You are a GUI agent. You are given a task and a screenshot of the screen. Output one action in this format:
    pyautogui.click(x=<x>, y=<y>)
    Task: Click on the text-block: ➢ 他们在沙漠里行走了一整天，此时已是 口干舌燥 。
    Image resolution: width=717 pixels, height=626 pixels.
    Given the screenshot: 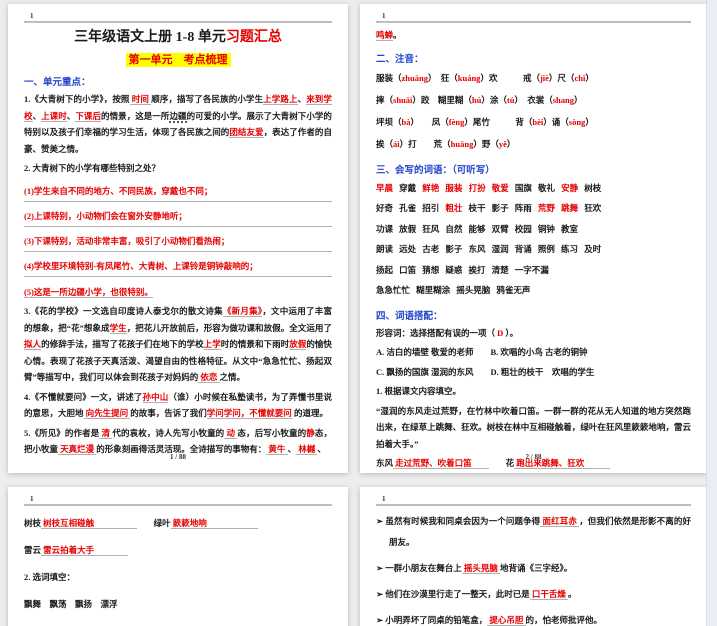 What is the action you would take?
    pyautogui.click(x=533, y=594)
    